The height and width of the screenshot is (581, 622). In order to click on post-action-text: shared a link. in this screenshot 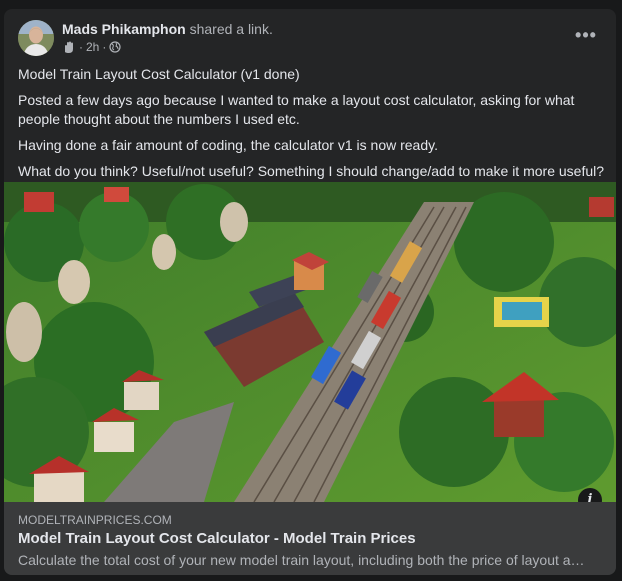, I will do `click(231, 29)`.